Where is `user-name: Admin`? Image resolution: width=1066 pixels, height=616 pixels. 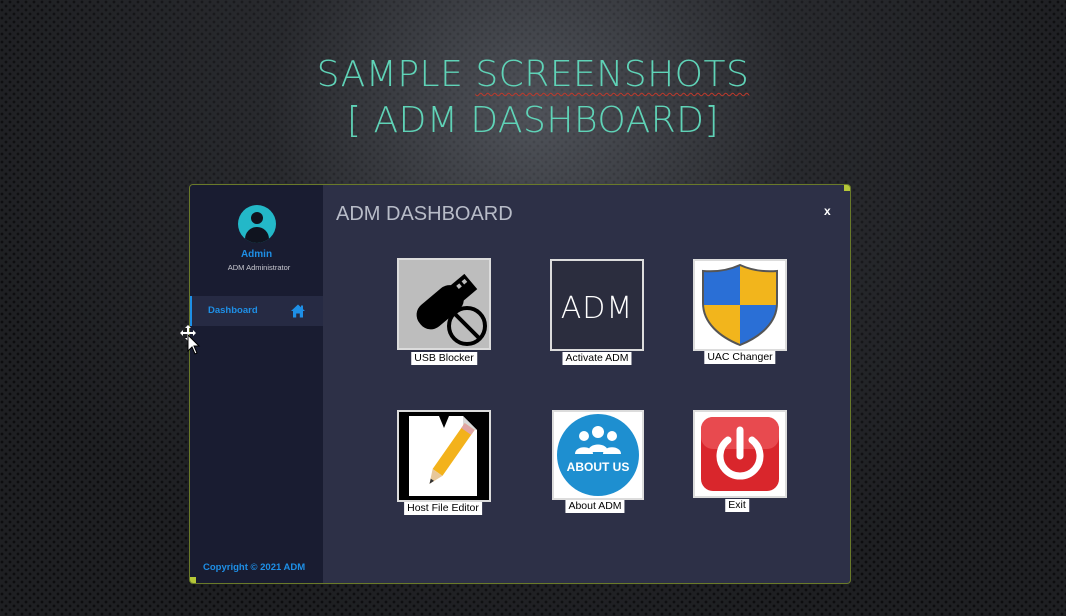 user-name: Admin is located at coordinates (256, 254).